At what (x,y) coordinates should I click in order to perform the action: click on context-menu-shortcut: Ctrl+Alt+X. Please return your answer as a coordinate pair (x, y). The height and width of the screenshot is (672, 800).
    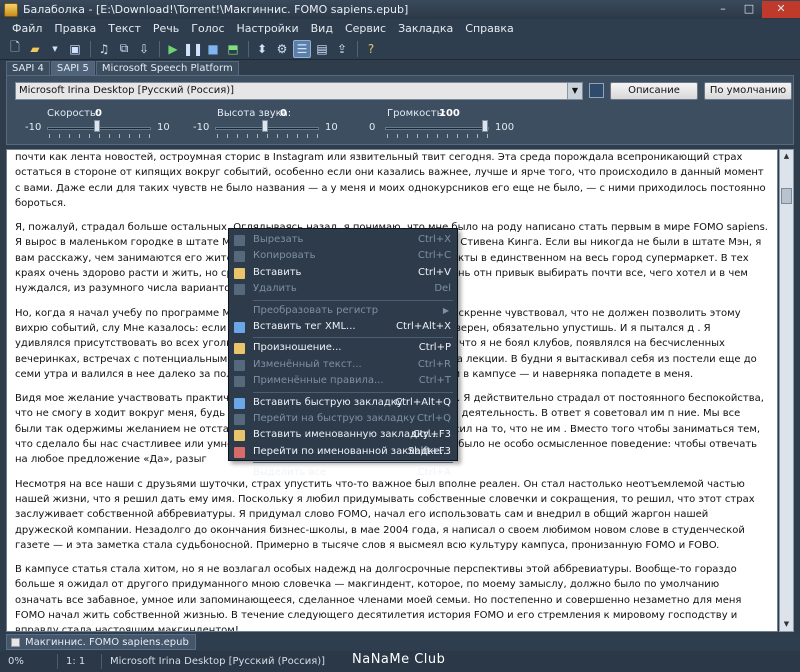
    Looking at the image, I should click on (423, 326).